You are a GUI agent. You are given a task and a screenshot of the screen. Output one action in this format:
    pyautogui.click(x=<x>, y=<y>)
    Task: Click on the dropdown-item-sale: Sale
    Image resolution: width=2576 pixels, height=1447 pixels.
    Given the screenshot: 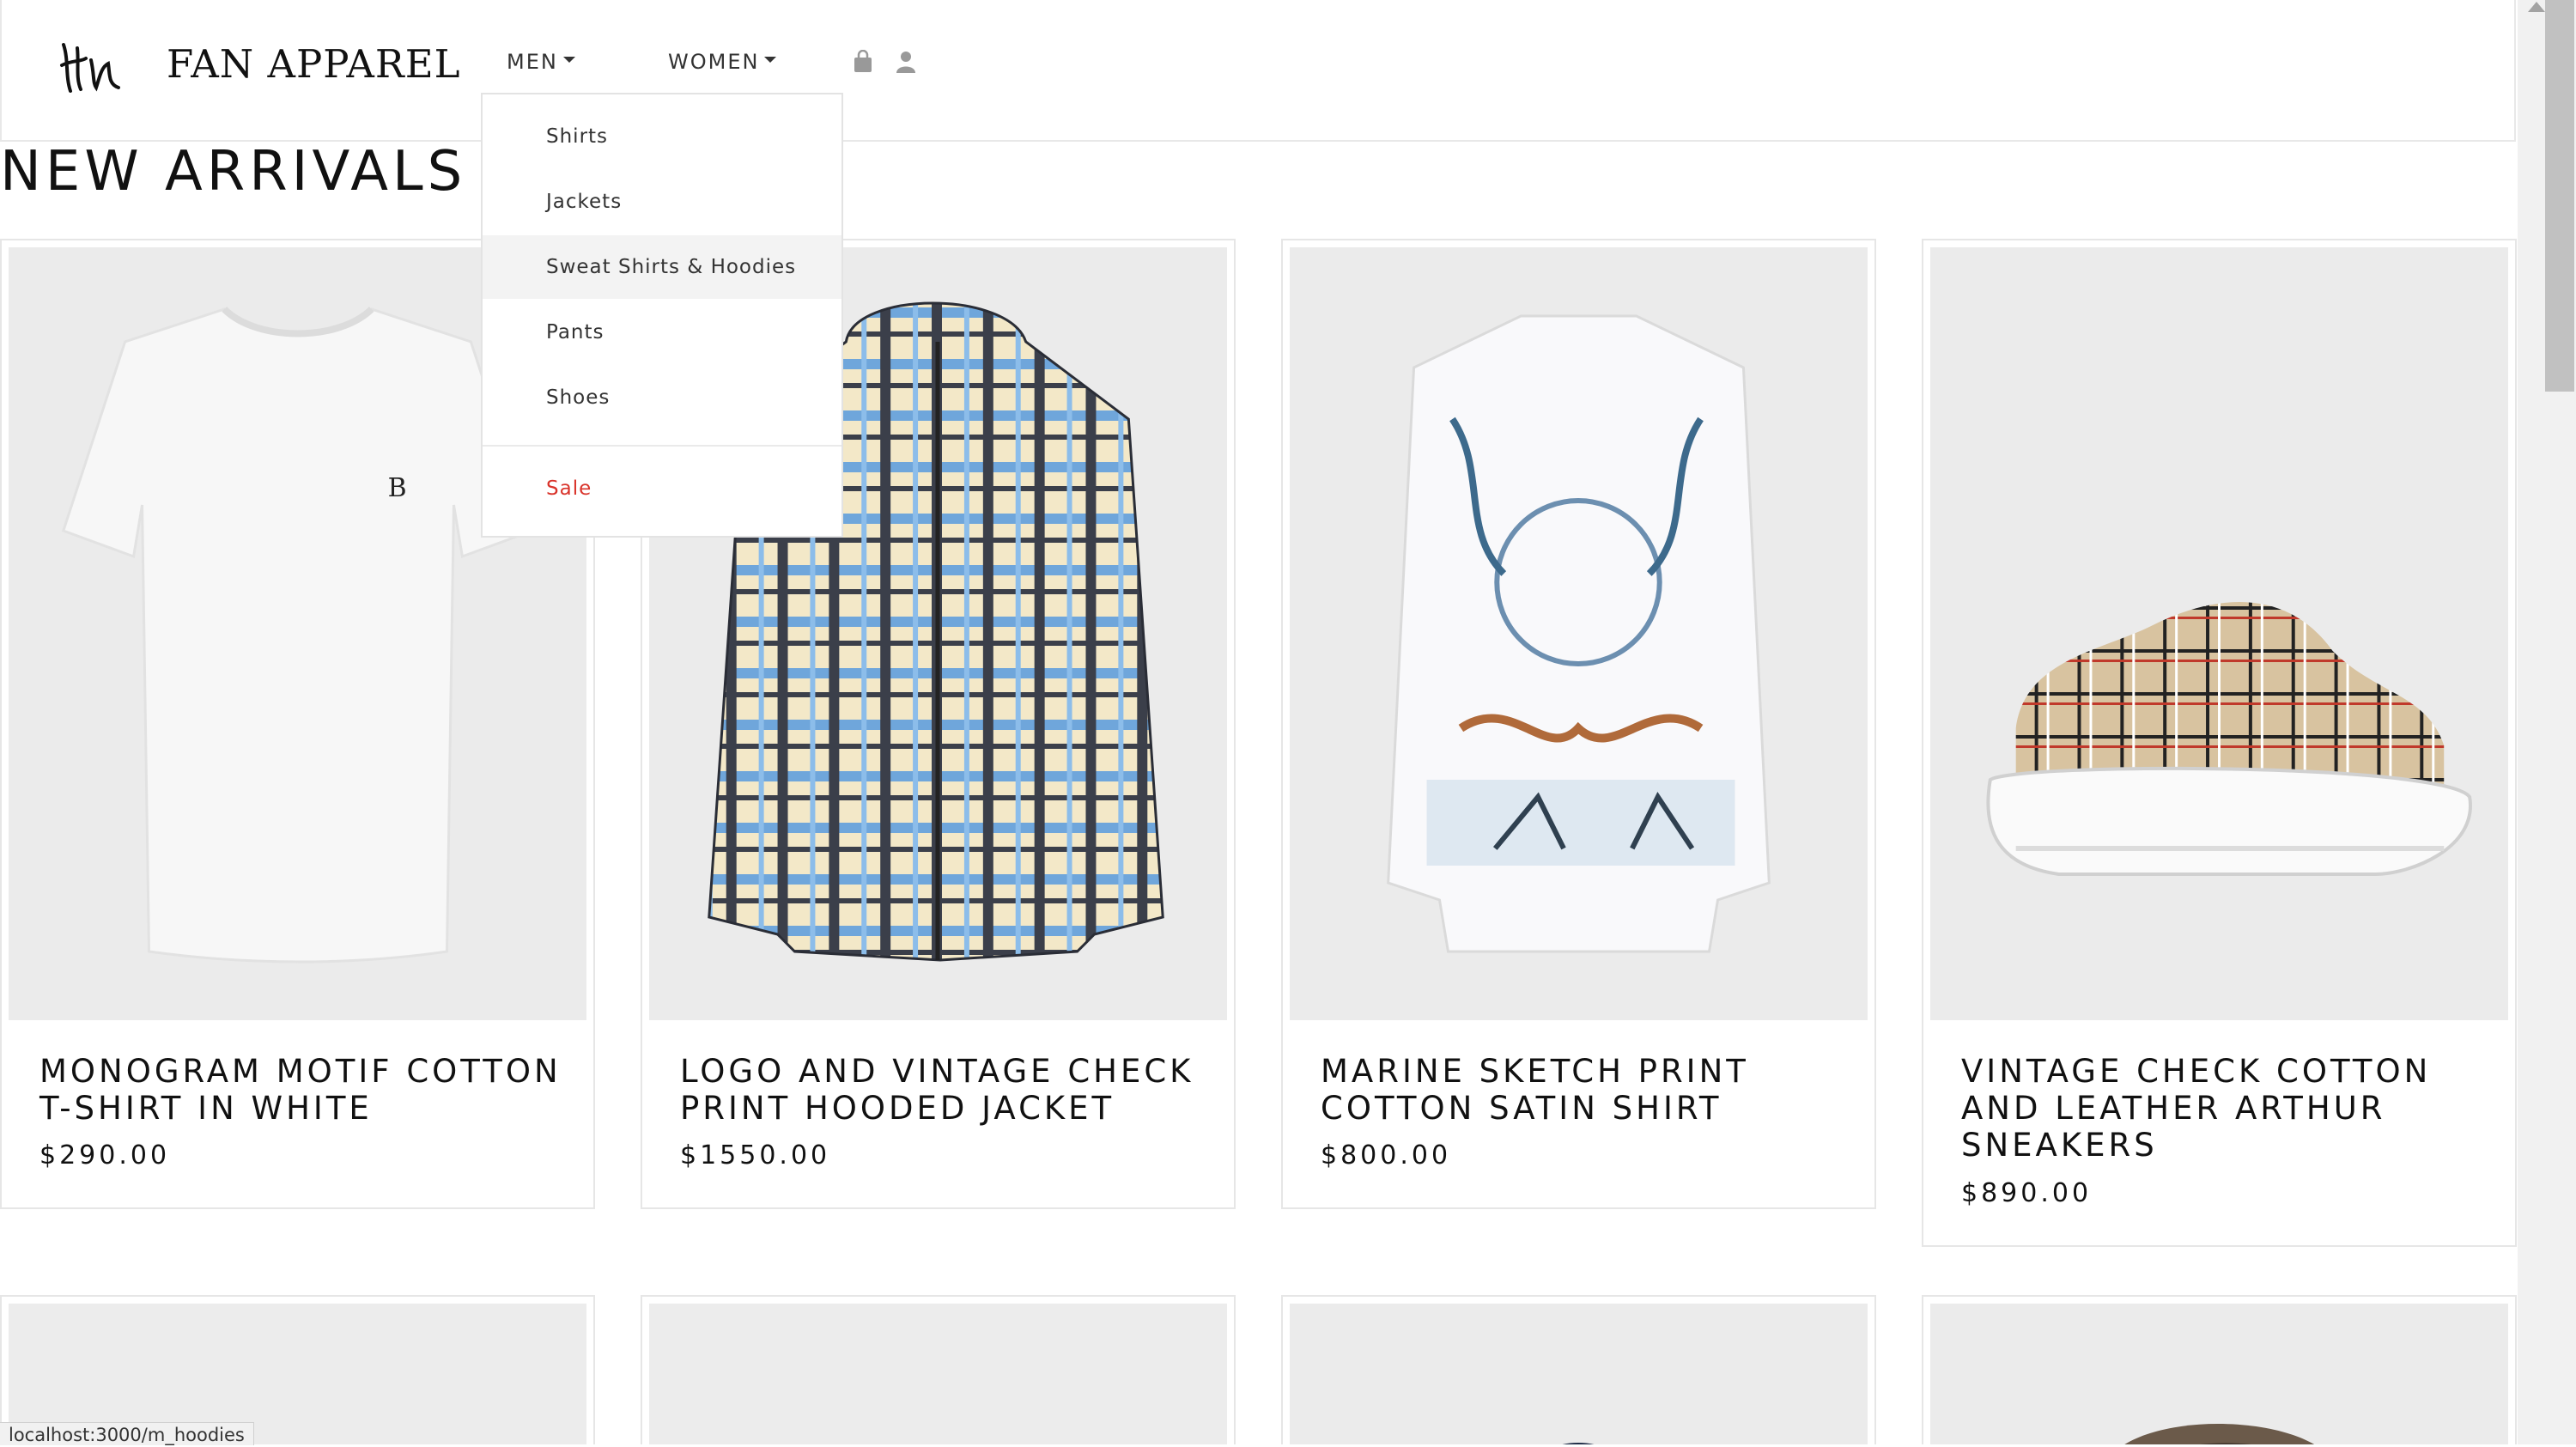 What is the action you would take?
    pyautogui.click(x=662, y=488)
    